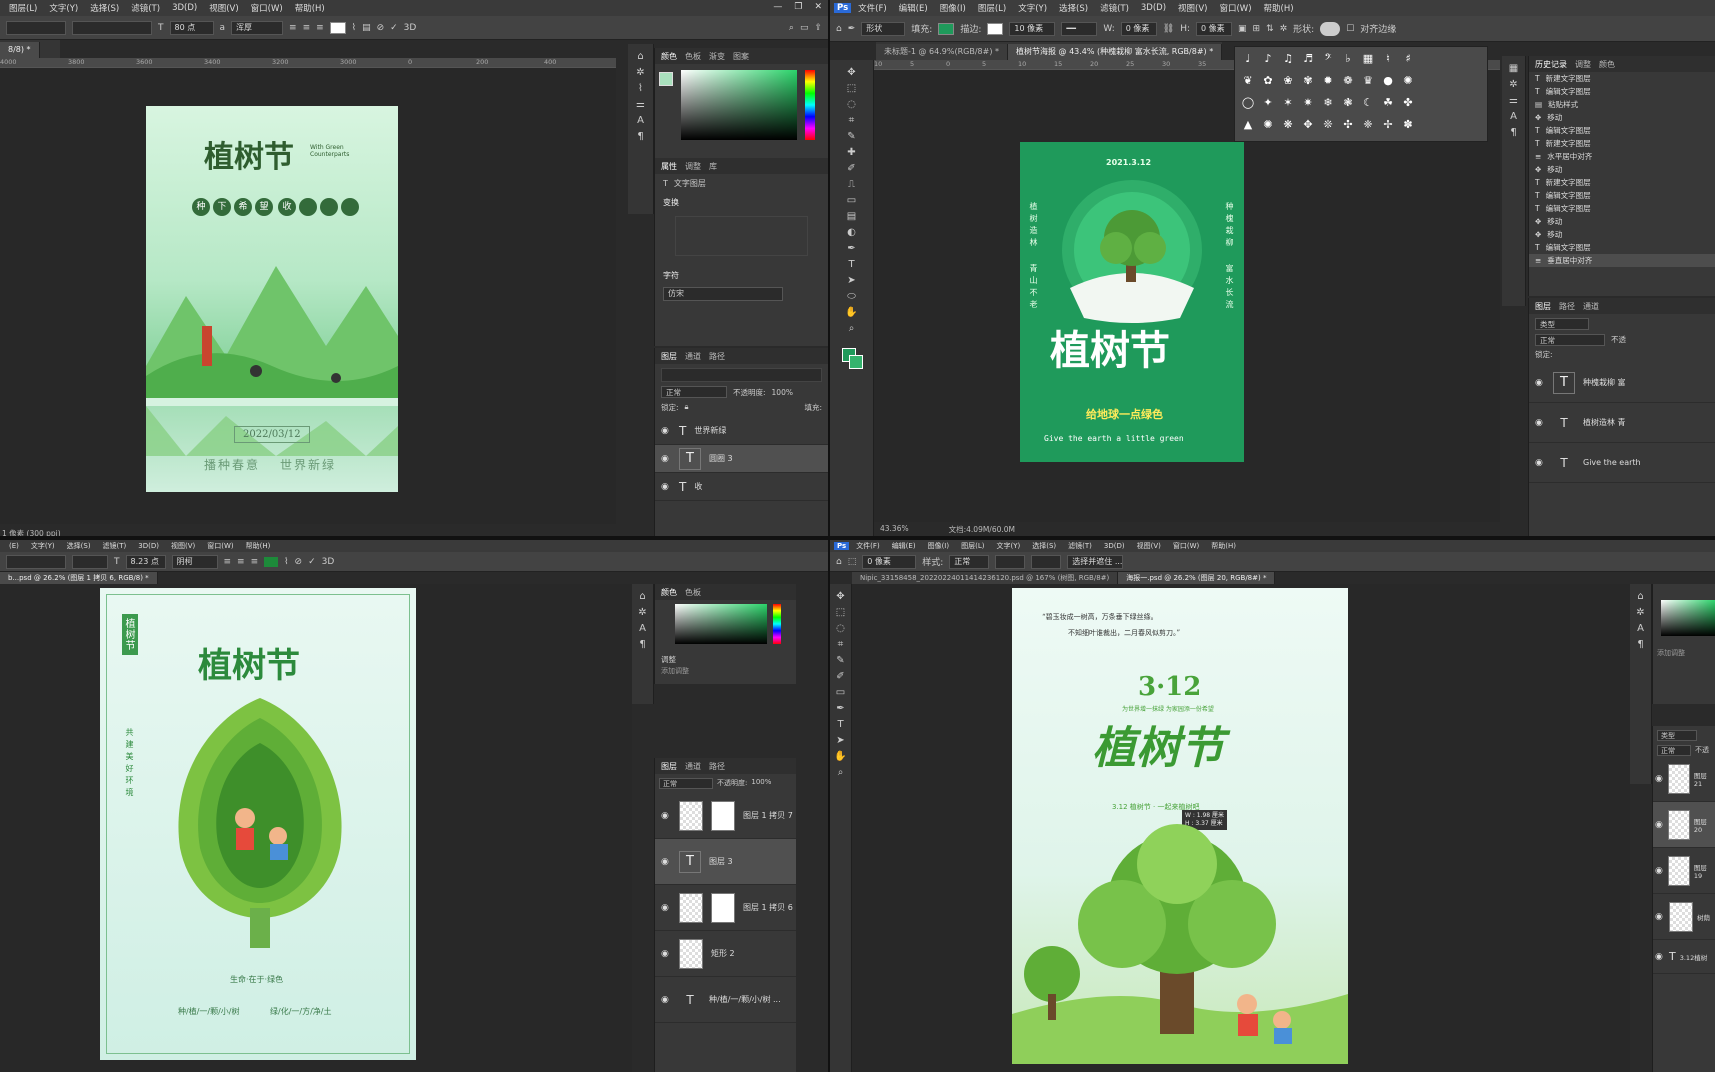 The height and width of the screenshot is (1072, 1715). What do you see at coordinates (1622, 463) in the screenshot?
I see `layer-row: ◉ T Give the earth` at bounding box center [1622, 463].